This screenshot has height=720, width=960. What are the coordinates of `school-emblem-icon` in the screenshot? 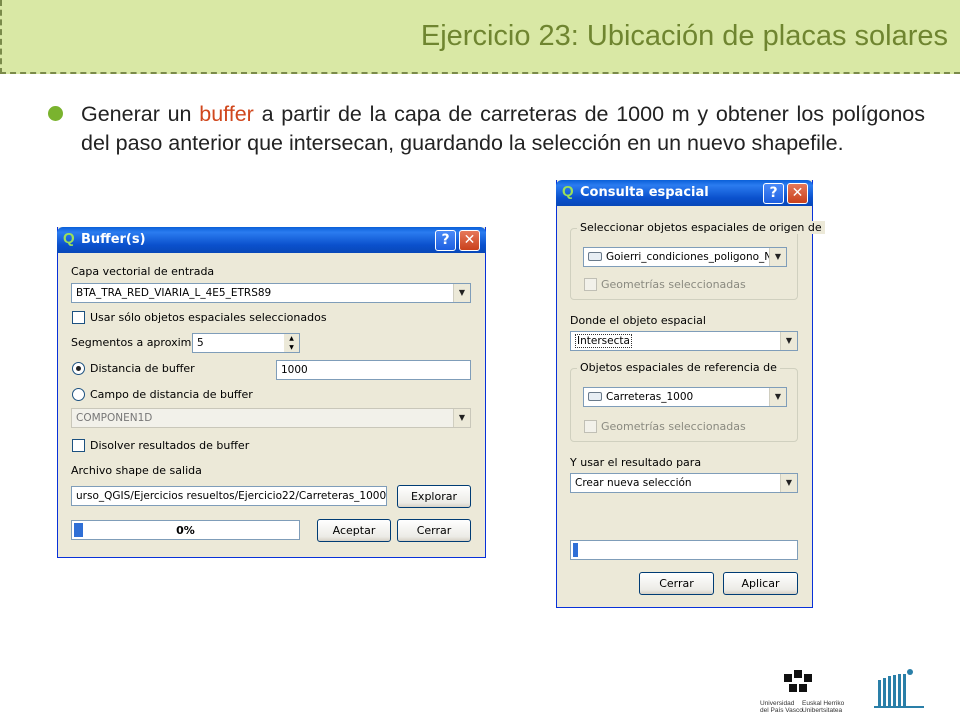 It's located at (899, 688).